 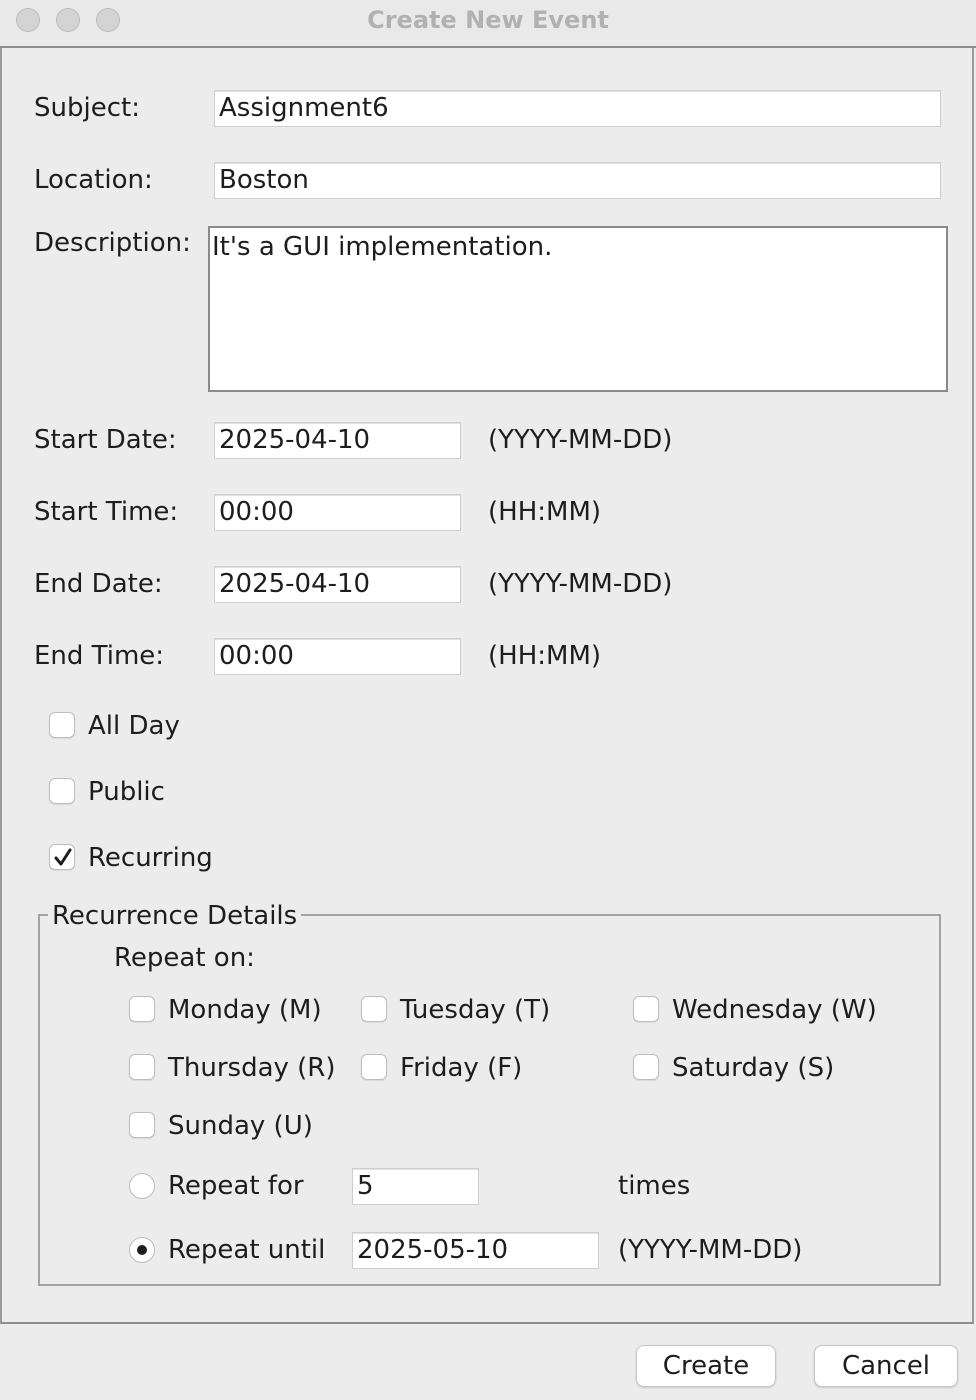 I want to click on create-button: Create, so click(x=706, y=1366).